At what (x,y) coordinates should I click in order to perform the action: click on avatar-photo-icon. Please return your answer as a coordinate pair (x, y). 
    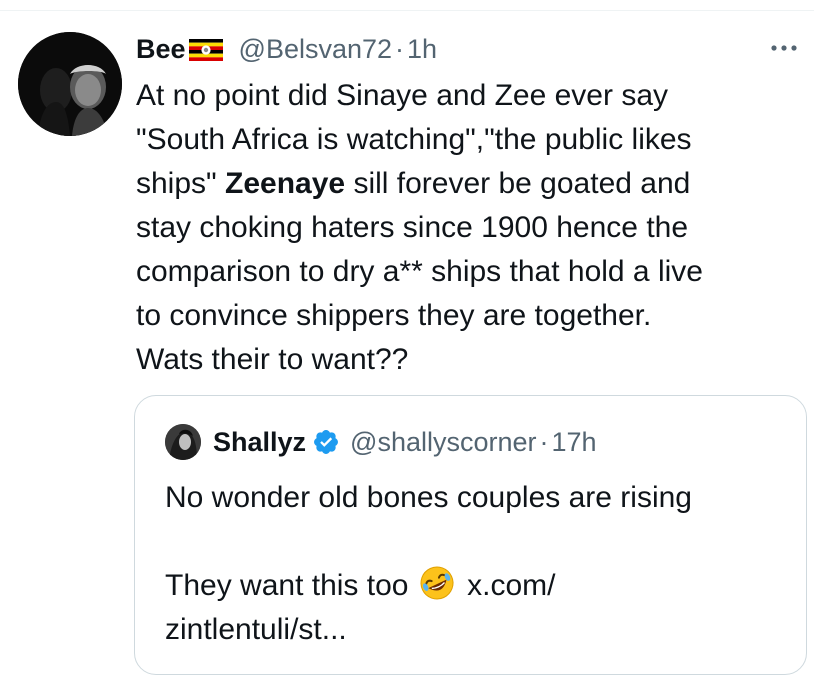
    Looking at the image, I should click on (70, 84).